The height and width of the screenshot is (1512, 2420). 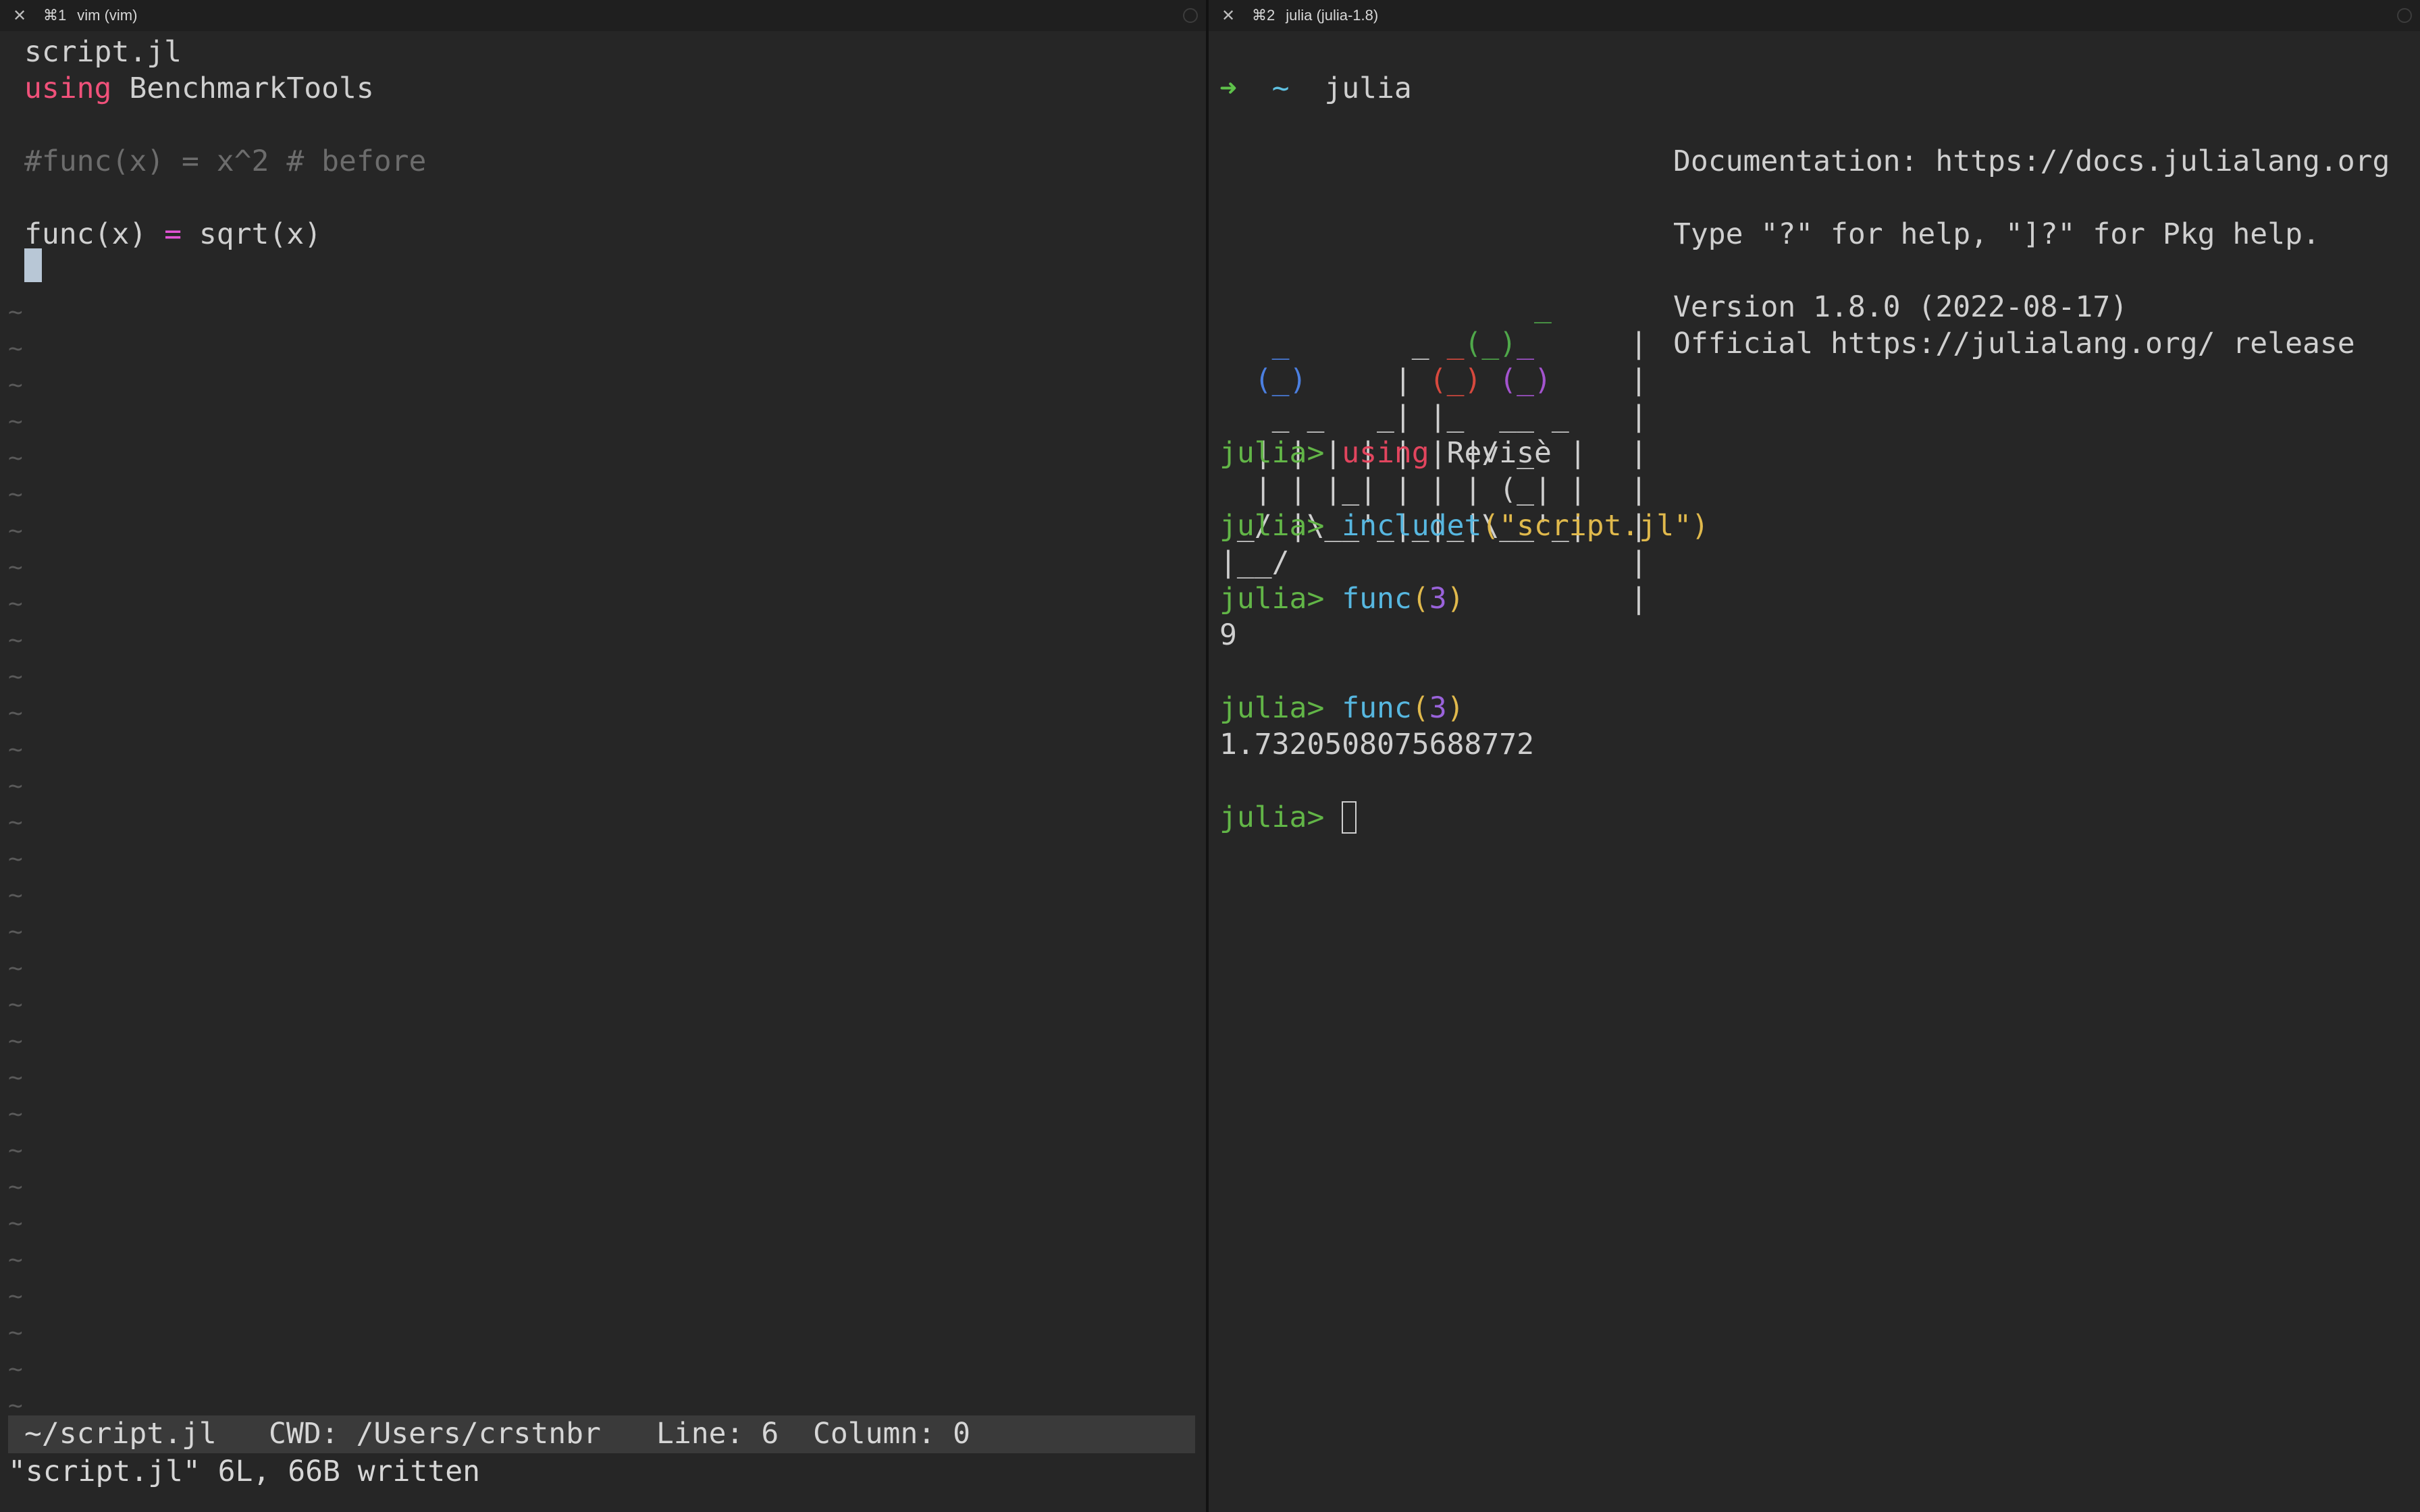 What do you see at coordinates (1996, 234) in the screenshot?
I see `julia-help-info: Type "?" for help, "]?" for Pkg help.` at bounding box center [1996, 234].